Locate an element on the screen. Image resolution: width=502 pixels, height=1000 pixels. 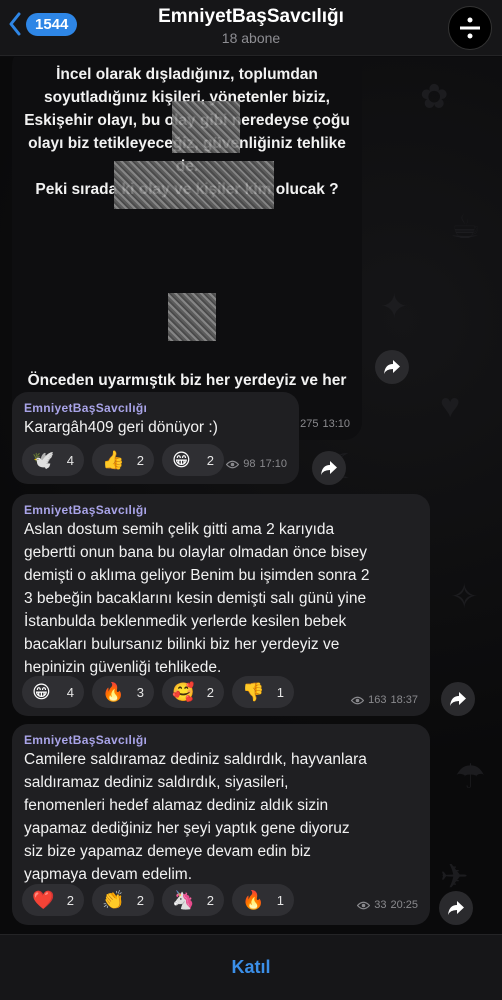
unicorn-icon: 🦄 is located at coordinates (183, 900).